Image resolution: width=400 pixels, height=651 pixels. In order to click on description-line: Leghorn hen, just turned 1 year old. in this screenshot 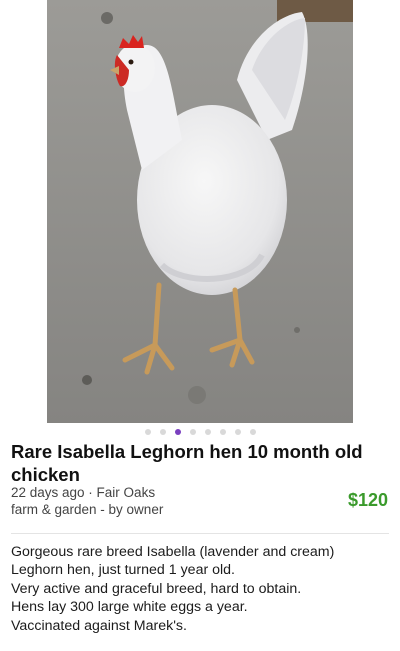, I will do `click(123, 570)`.